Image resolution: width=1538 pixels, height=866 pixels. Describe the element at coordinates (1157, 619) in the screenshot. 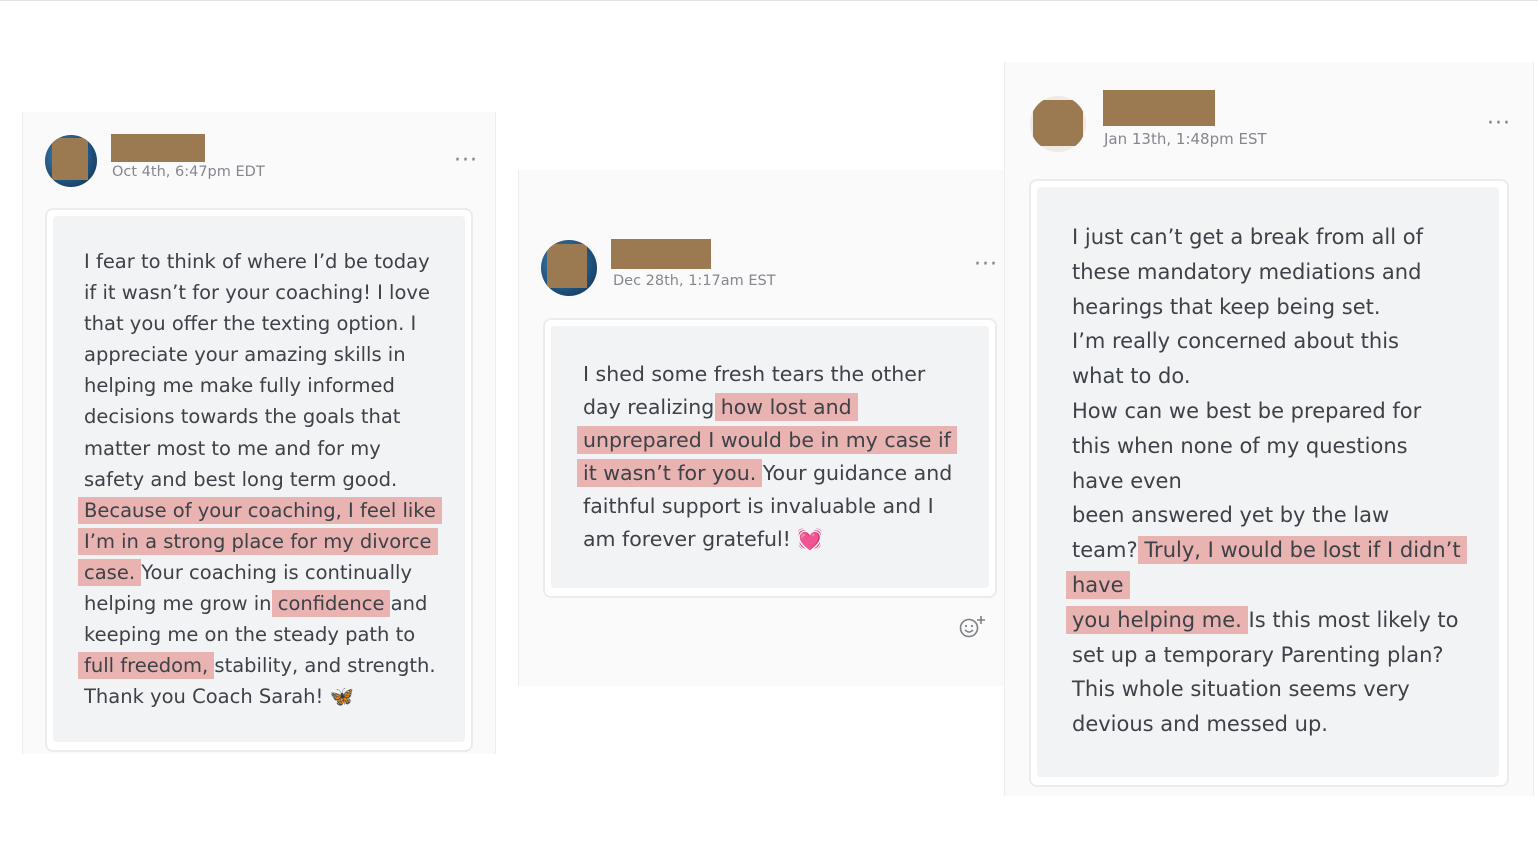

I see `highlighted-text: you helping me.` at that location.